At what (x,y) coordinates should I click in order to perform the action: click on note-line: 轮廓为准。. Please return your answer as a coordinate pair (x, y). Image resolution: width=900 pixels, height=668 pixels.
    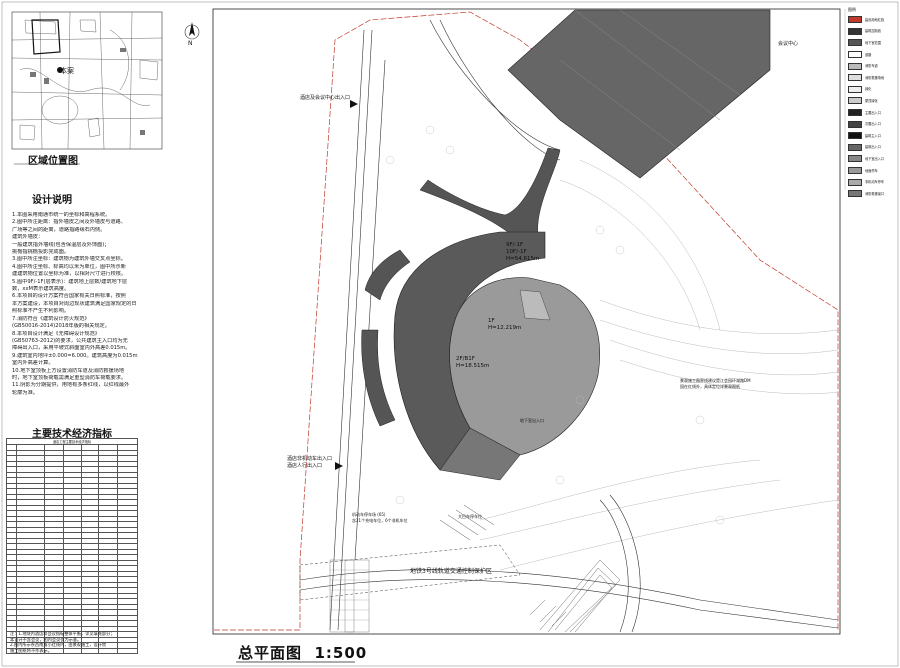
    Looking at the image, I should click on (25, 392).